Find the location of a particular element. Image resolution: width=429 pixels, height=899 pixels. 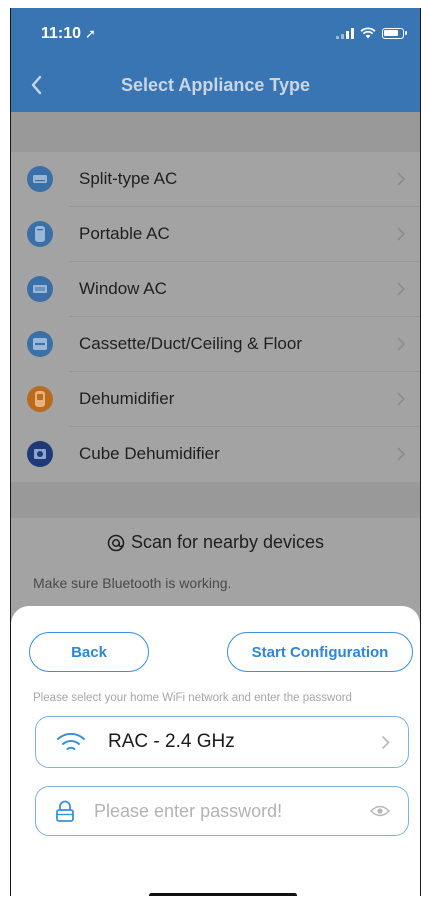

scan-icon is located at coordinates (116, 542).